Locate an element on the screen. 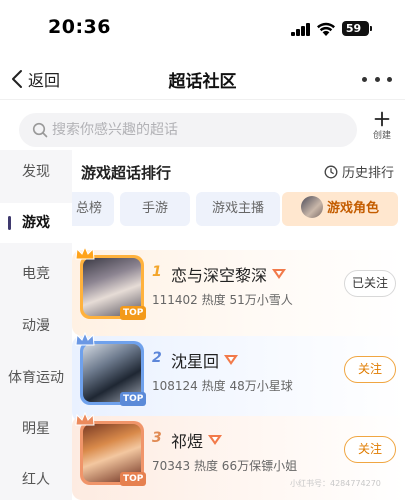 This screenshot has height=500, width=405. rank-number: 3 is located at coordinates (157, 438).